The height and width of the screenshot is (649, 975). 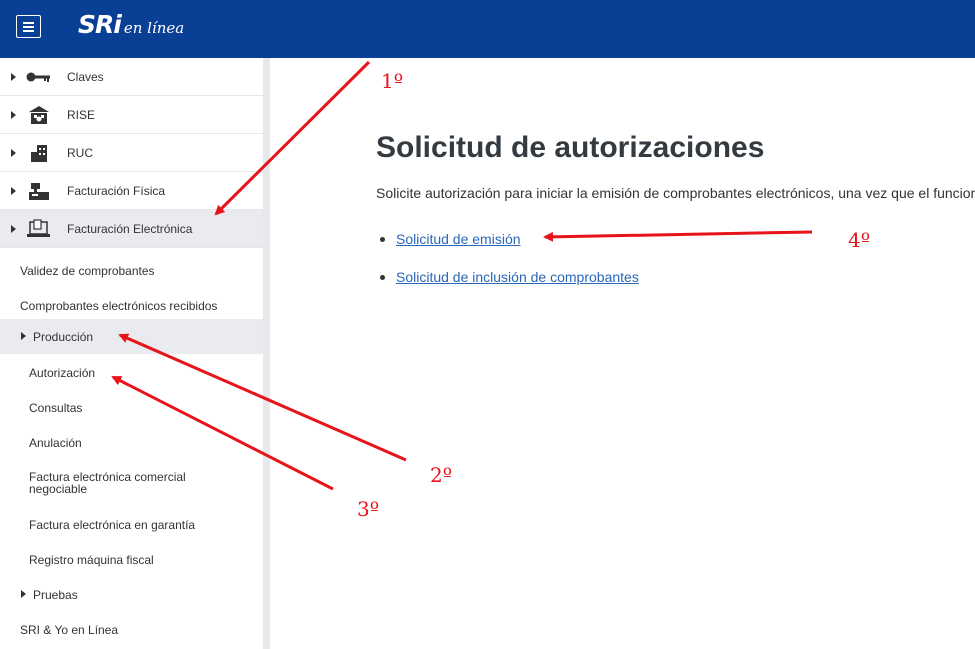 I want to click on annotation-step3: 3º, so click(x=368, y=509).